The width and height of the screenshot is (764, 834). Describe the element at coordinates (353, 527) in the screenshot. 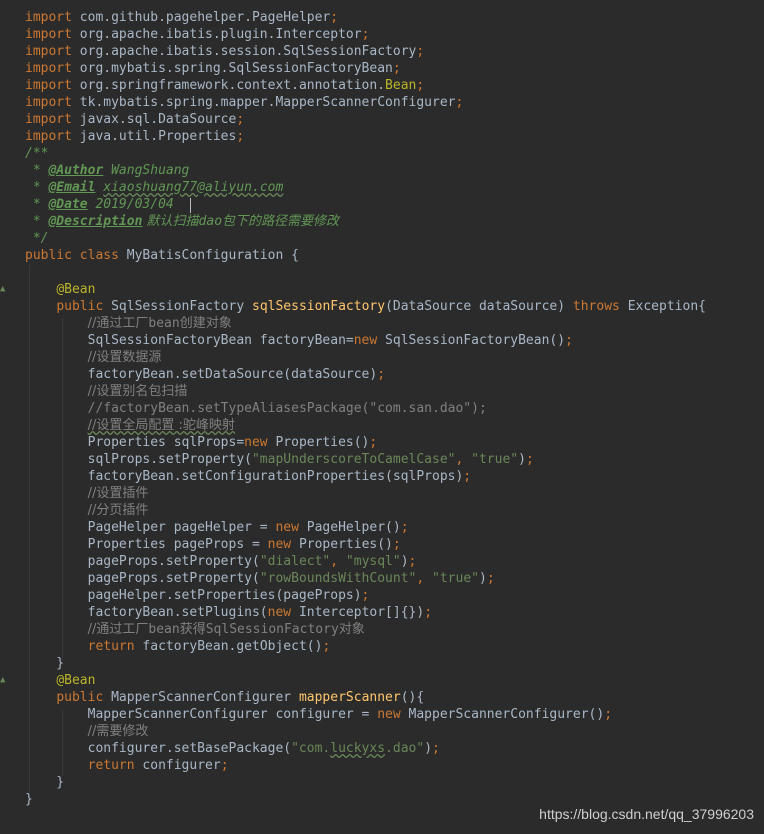

I see `code-token: PageHelper()` at that location.